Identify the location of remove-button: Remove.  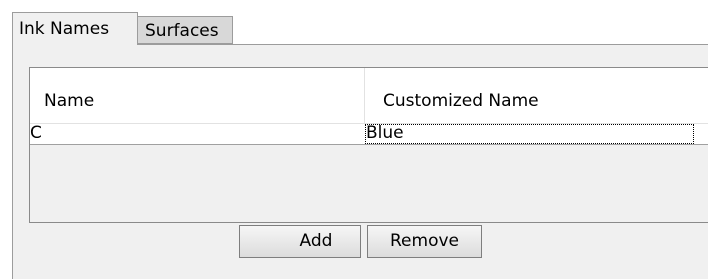
(424, 241).